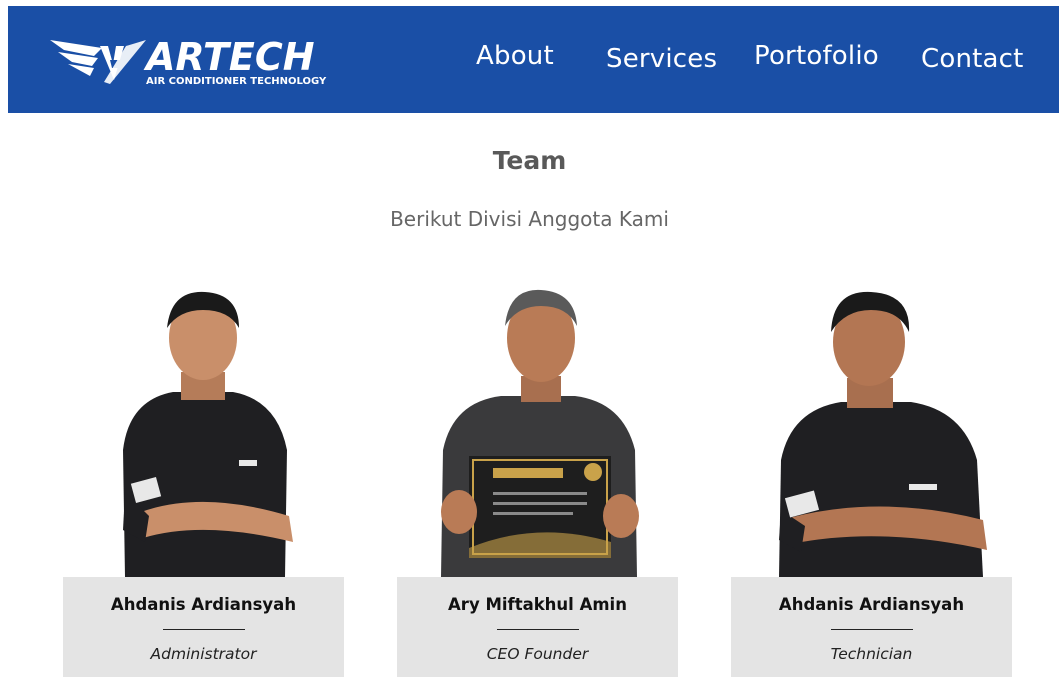 This screenshot has height=677, width=1059. I want to click on team-member-role: Administrator, so click(203, 654).